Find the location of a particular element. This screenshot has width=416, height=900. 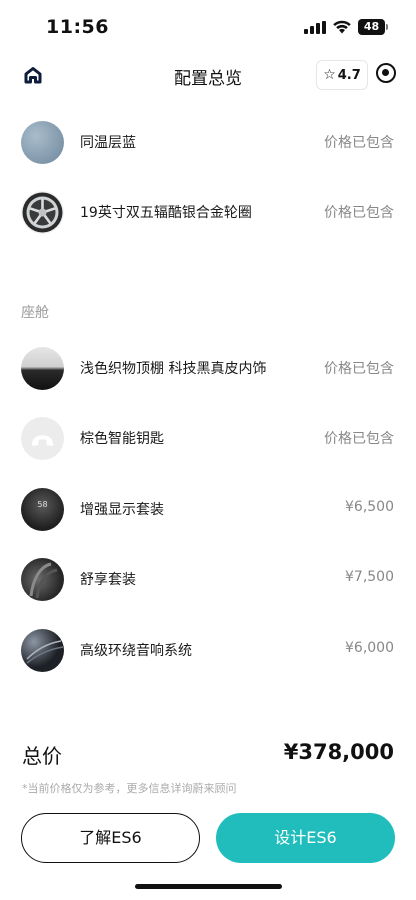

battery-level: 48 is located at coordinates (371, 27).